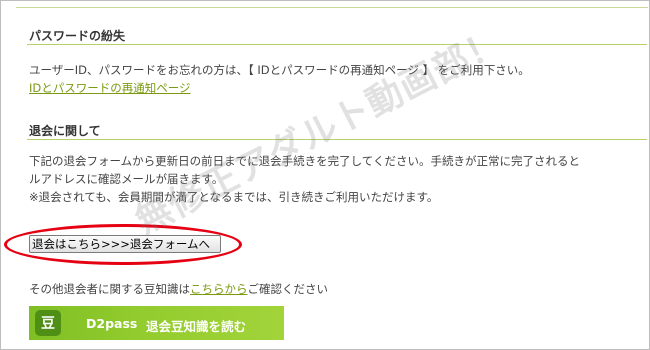 The width and height of the screenshot is (650, 350). What do you see at coordinates (110, 88) in the screenshot?
I see `password-reminder-link: IDとパスワードの再通知ページ` at bounding box center [110, 88].